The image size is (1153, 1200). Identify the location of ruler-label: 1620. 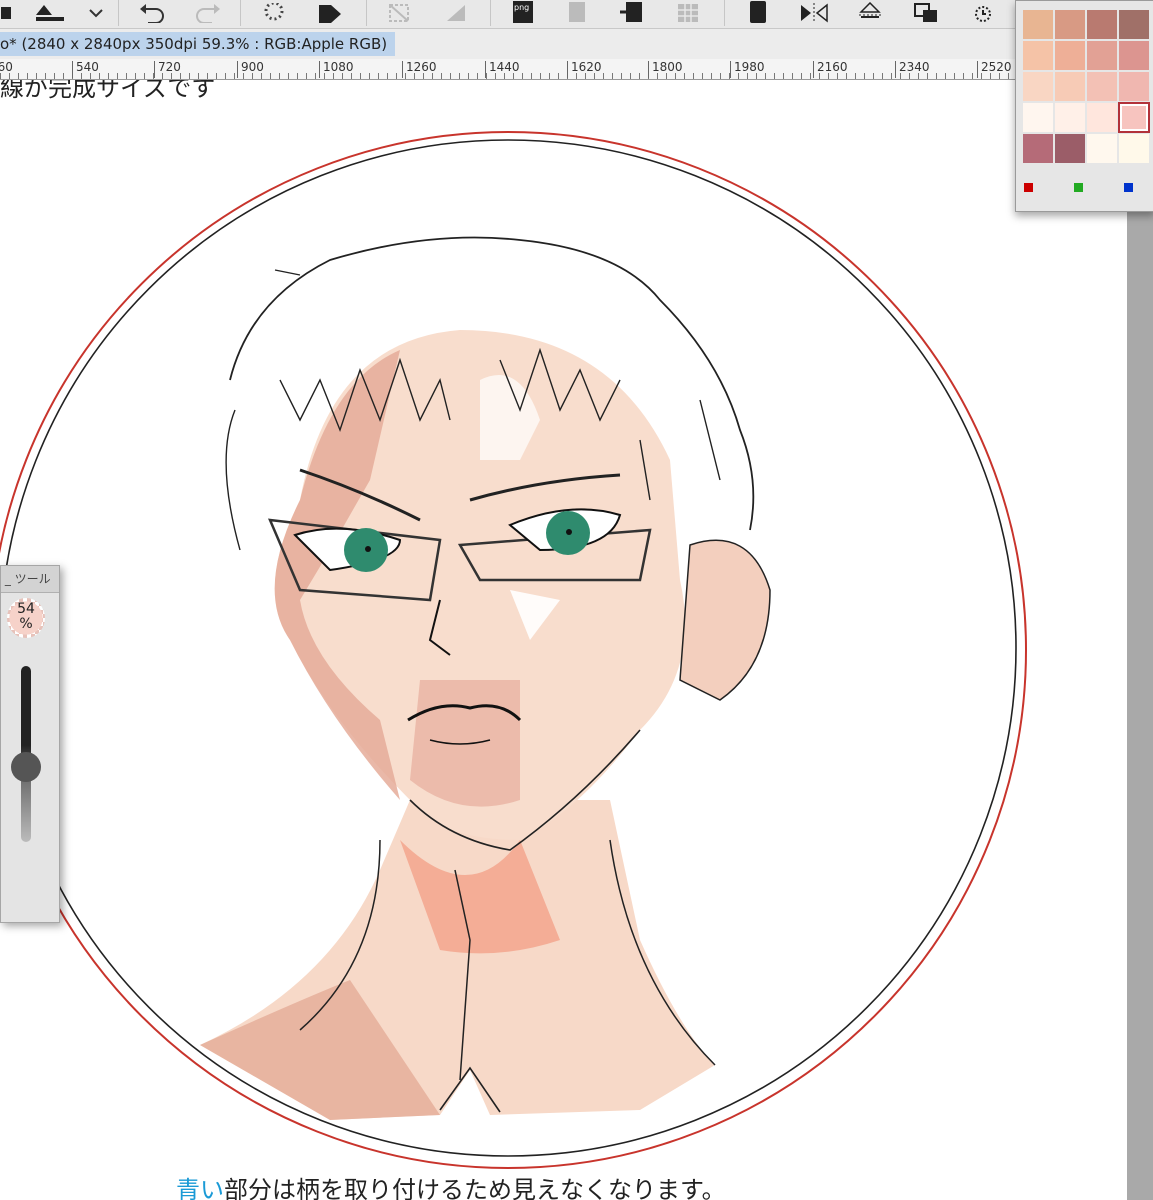
(584, 69).